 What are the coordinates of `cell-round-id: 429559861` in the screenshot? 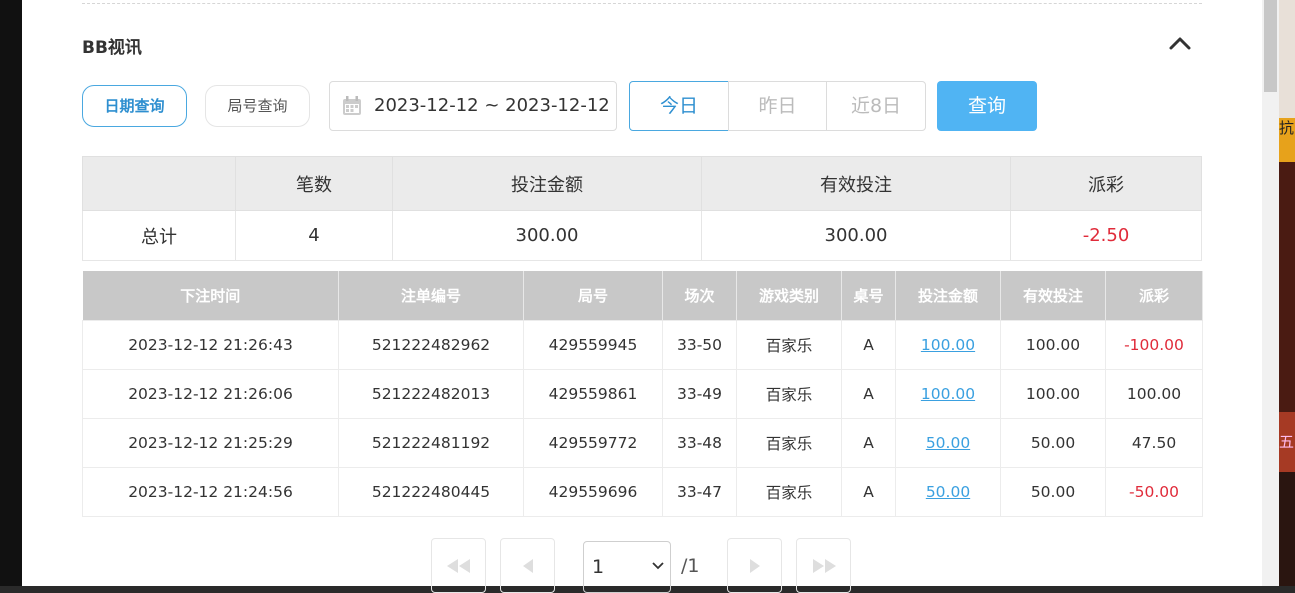 It's located at (593, 394).